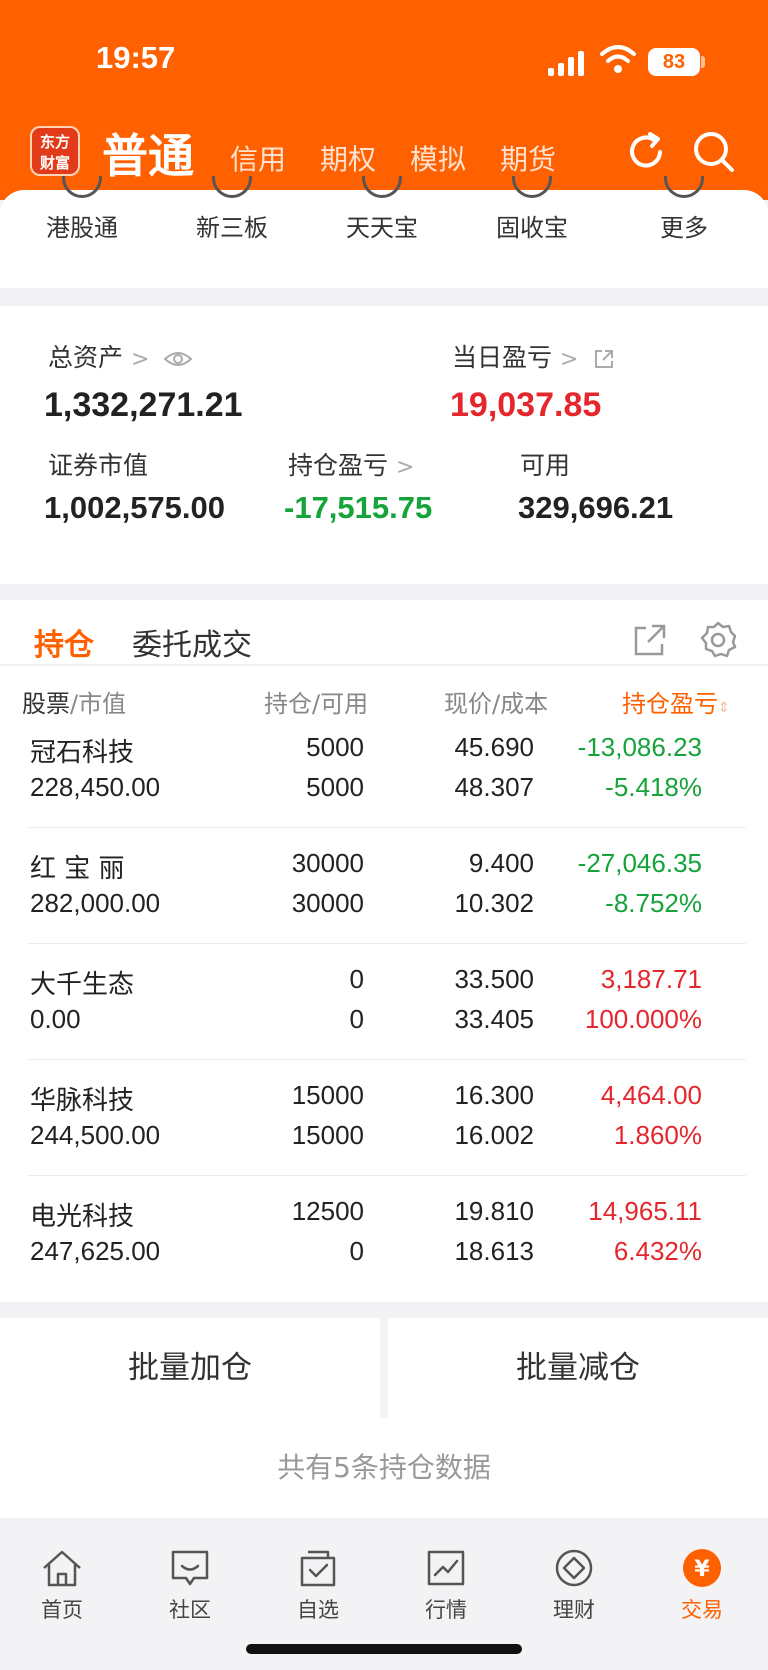 This screenshot has height=1670, width=768. What do you see at coordinates (335, 787) in the screenshot?
I see `available-qty: 5000` at bounding box center [335, 787].